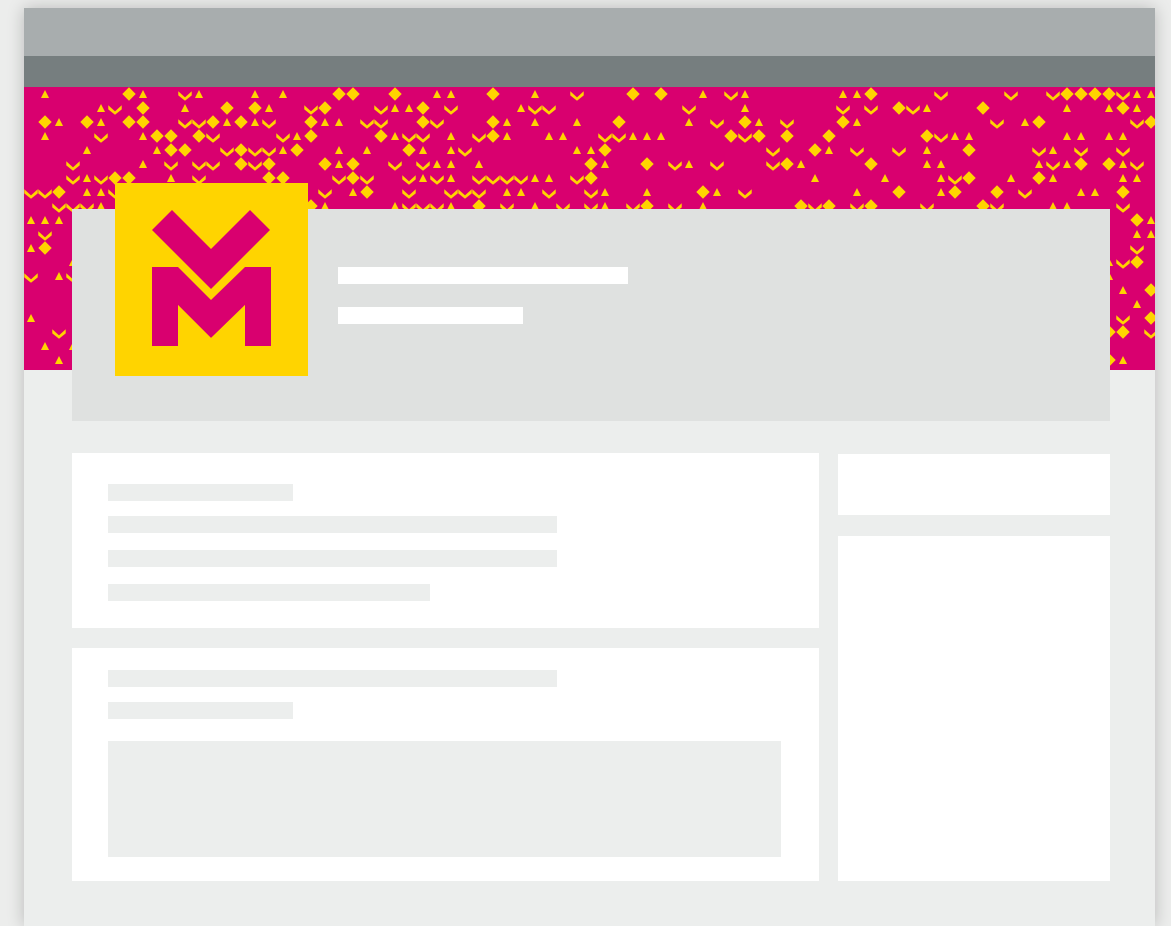 This screenshot has width=1171, height=926. I want to click on about-card, so click(445, 540).